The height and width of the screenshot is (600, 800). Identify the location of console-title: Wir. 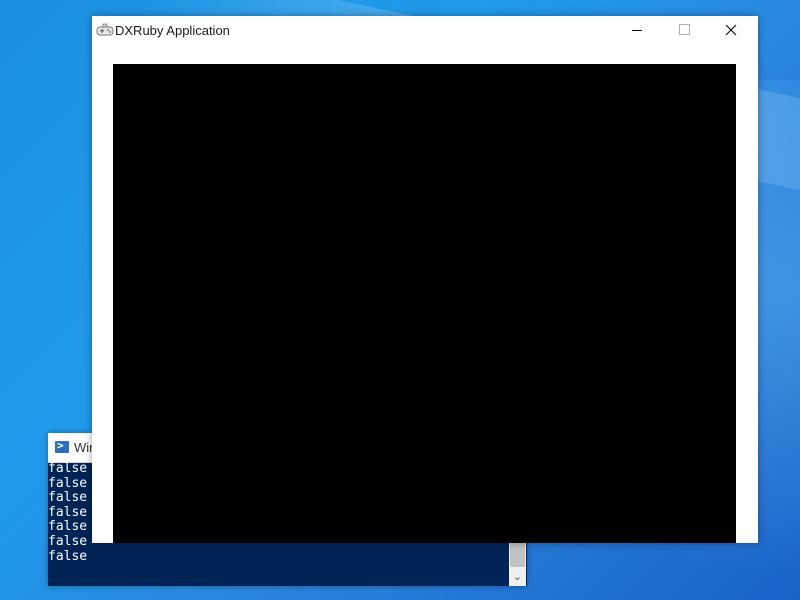
(84, 447).